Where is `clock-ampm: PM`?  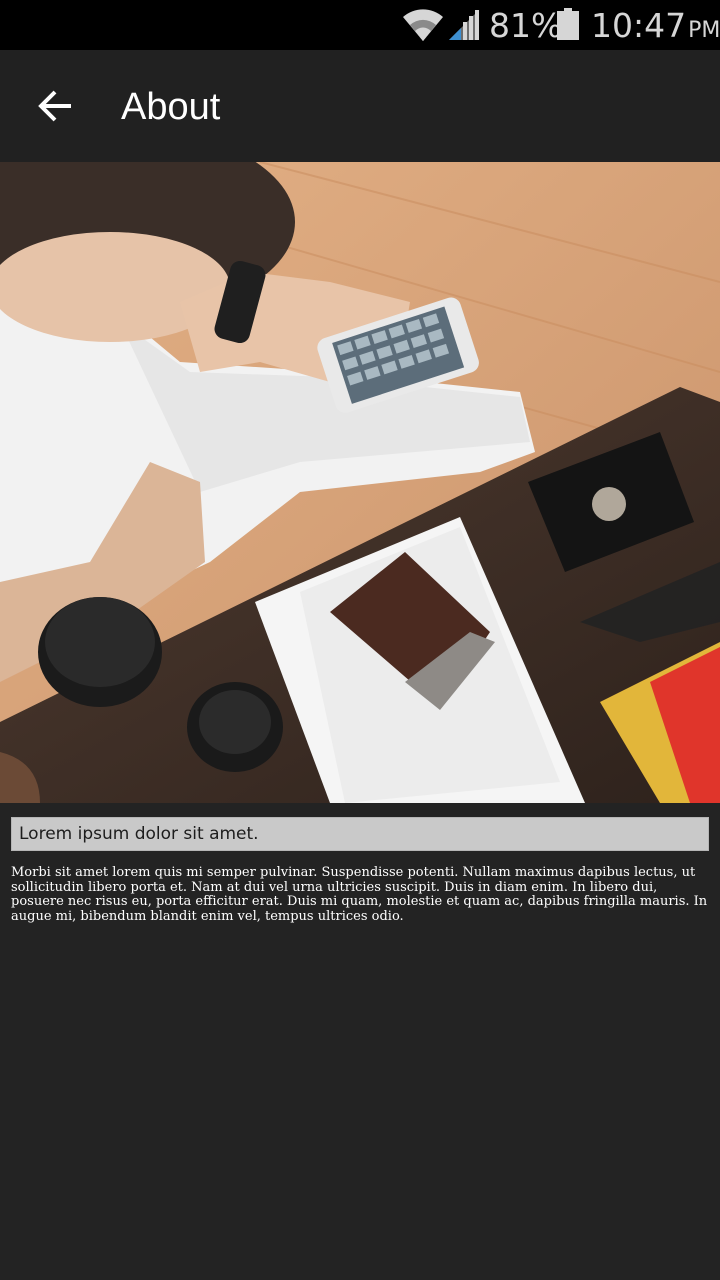
clock-ampm: PM is located at coordinates (704, 30).